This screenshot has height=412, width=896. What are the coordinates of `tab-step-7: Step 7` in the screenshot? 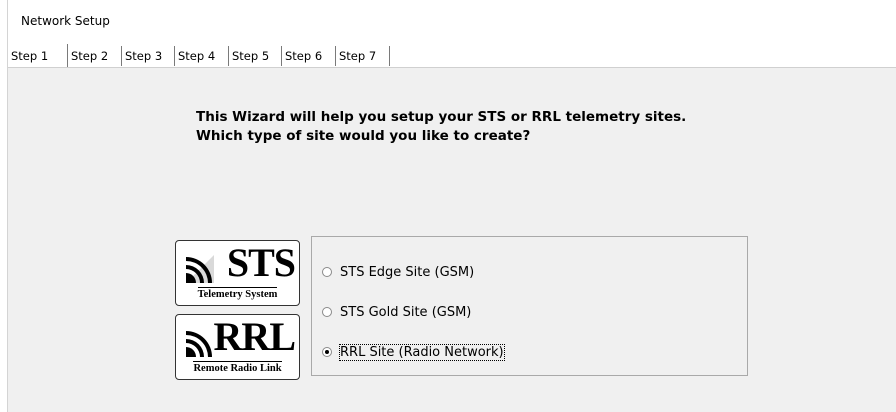 It's located at (363, 56).